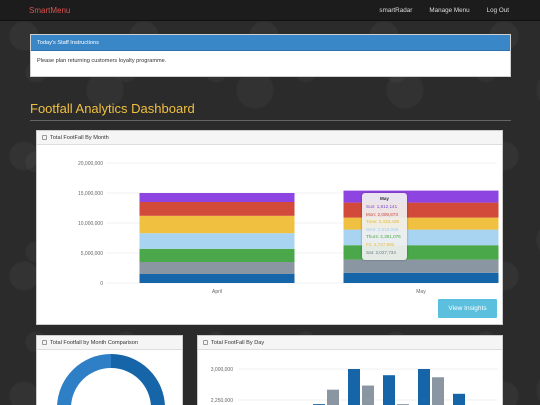 This screenshot has width=540, height=405. Describe the element at coordinates (350, 343) in the screenshot. I see `by-day-panel-header: Total FootFall By Day` at that location.